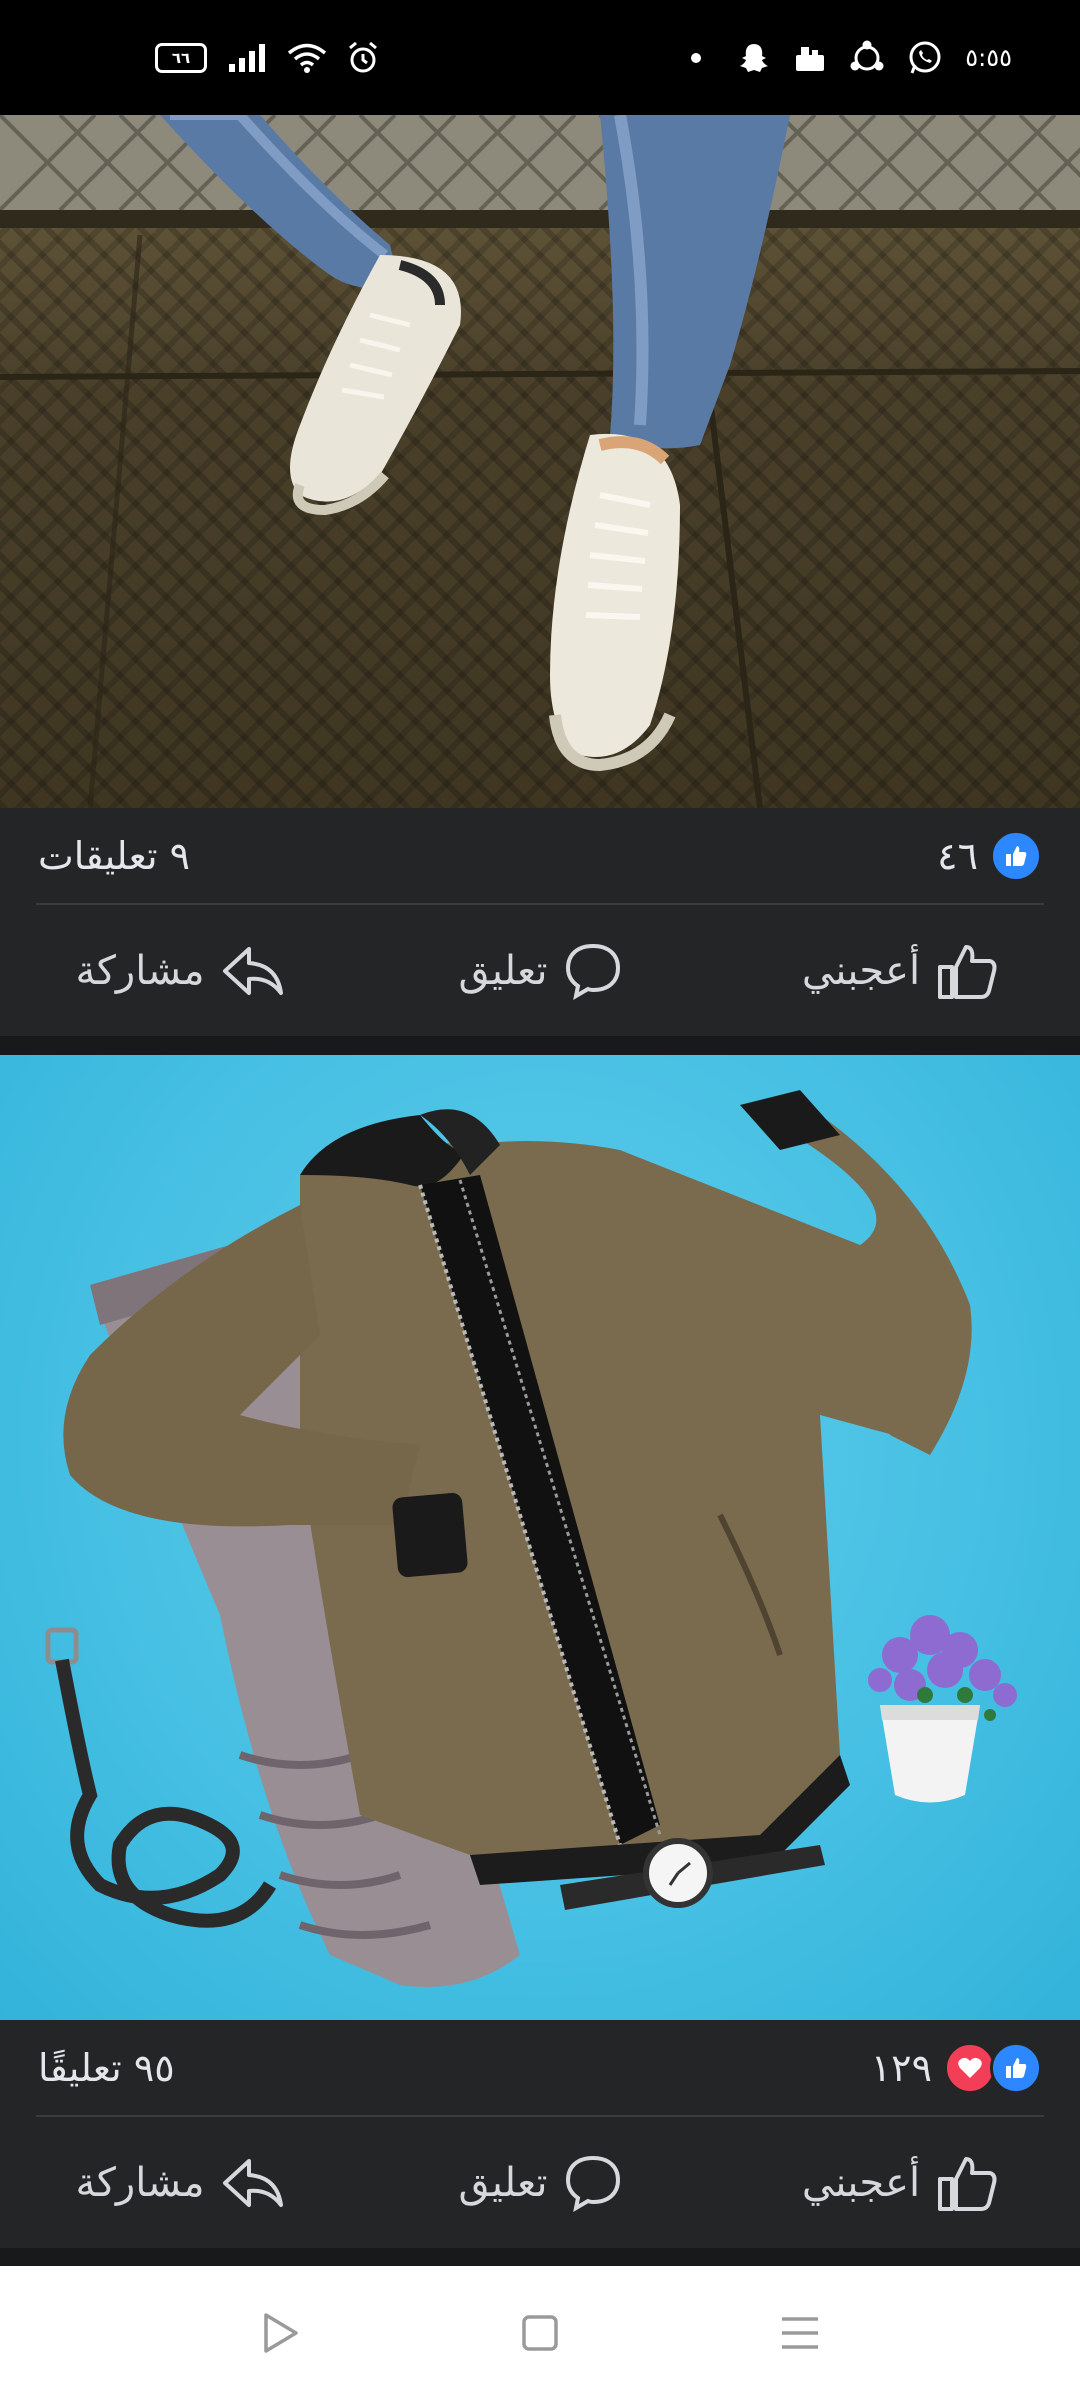 This screenshot has width=1080, height=2400. What do you see at coordinates (901, 2067) in the screenshot?
I see `reaction-count: ١٢٩` at bounding box center [901, 2067].